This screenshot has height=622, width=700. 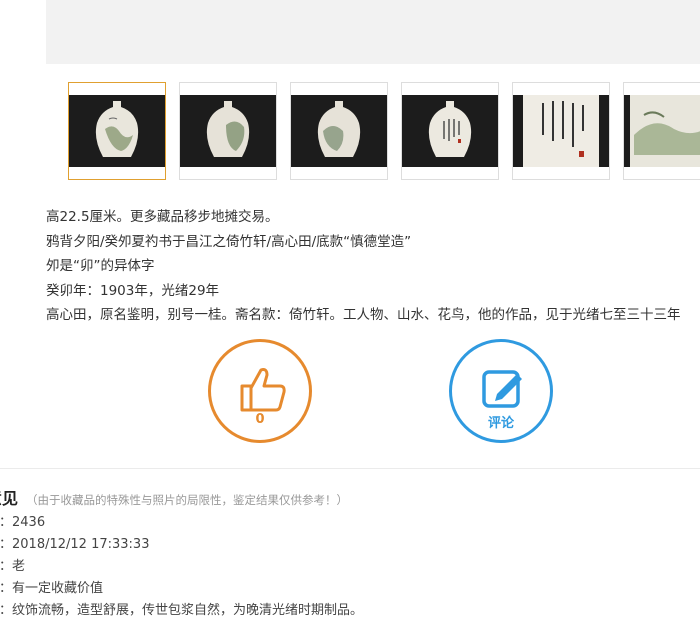 What do you see at coordinates (500, 423) in the screenshot?
I see `comment-label: 评论` at bounding box center [500, 423].